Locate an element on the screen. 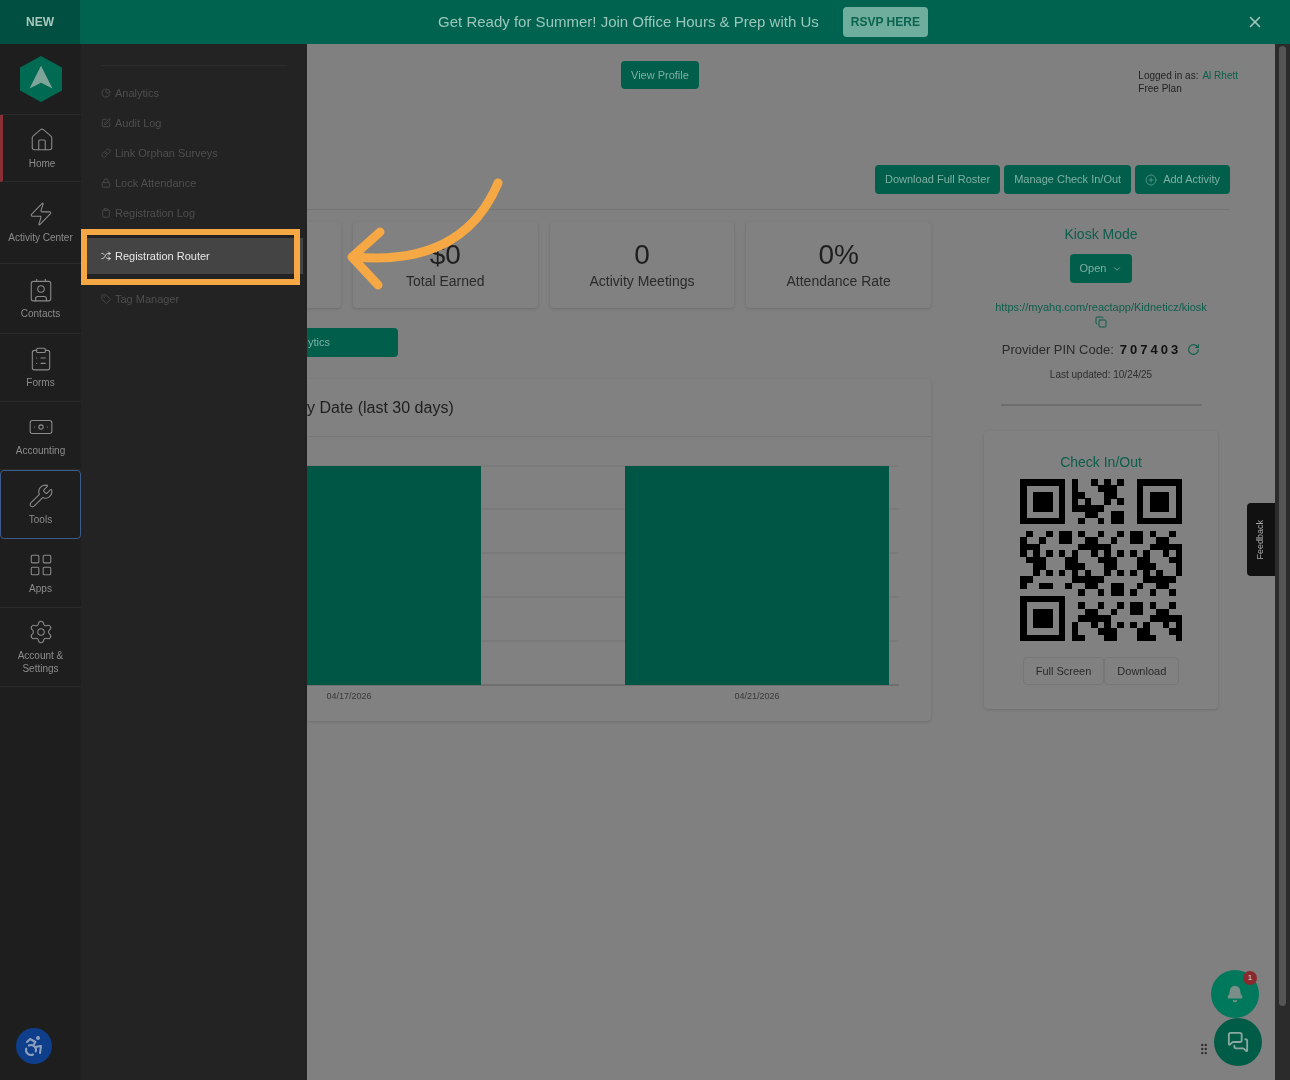  link-icon is located at coordinates (106, 153).